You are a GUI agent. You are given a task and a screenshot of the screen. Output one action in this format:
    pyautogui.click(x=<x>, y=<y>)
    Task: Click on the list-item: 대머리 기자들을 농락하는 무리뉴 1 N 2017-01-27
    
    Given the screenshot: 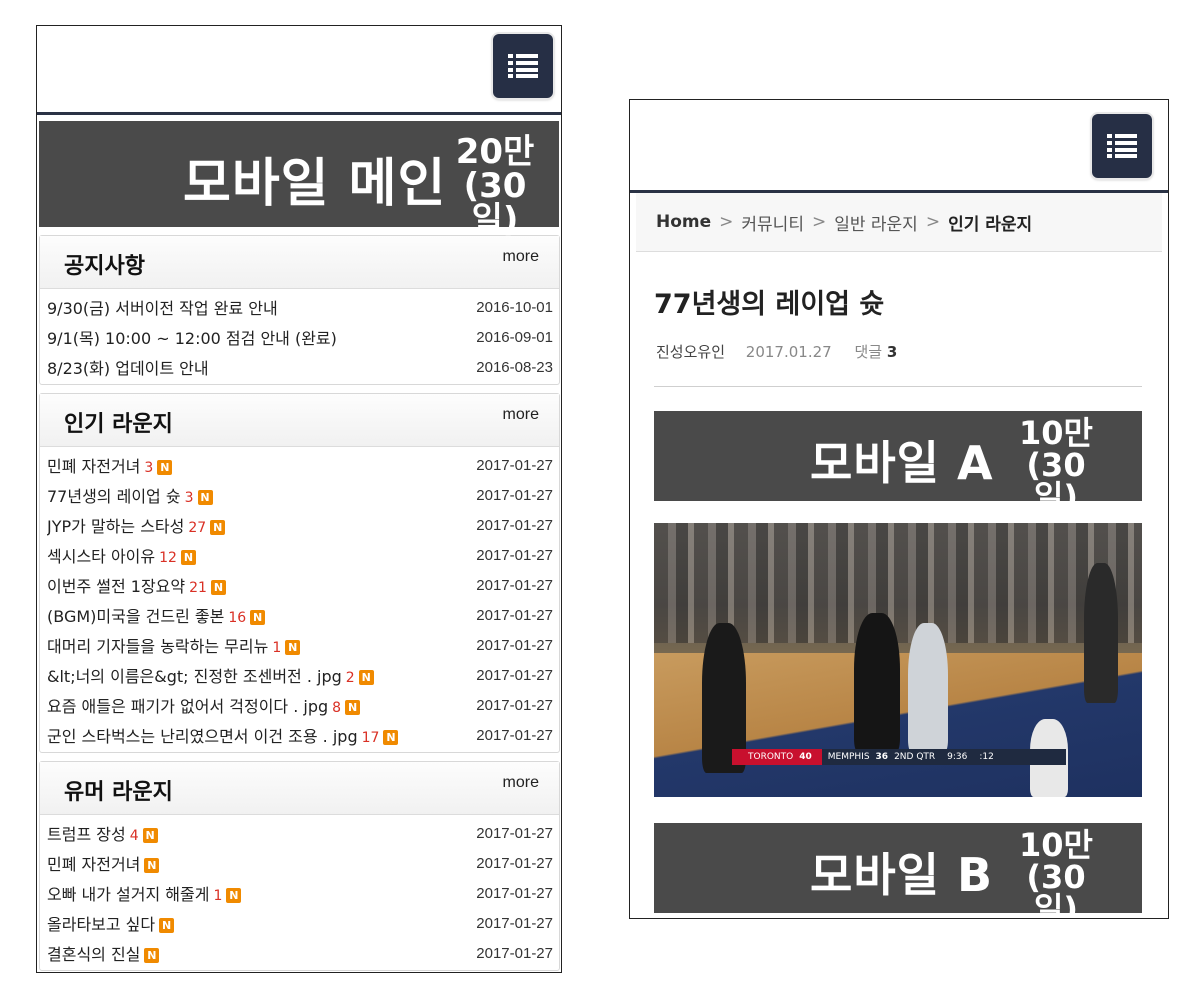 What is the action you would take?
    pyautogui.click(x=299, y=645)
    